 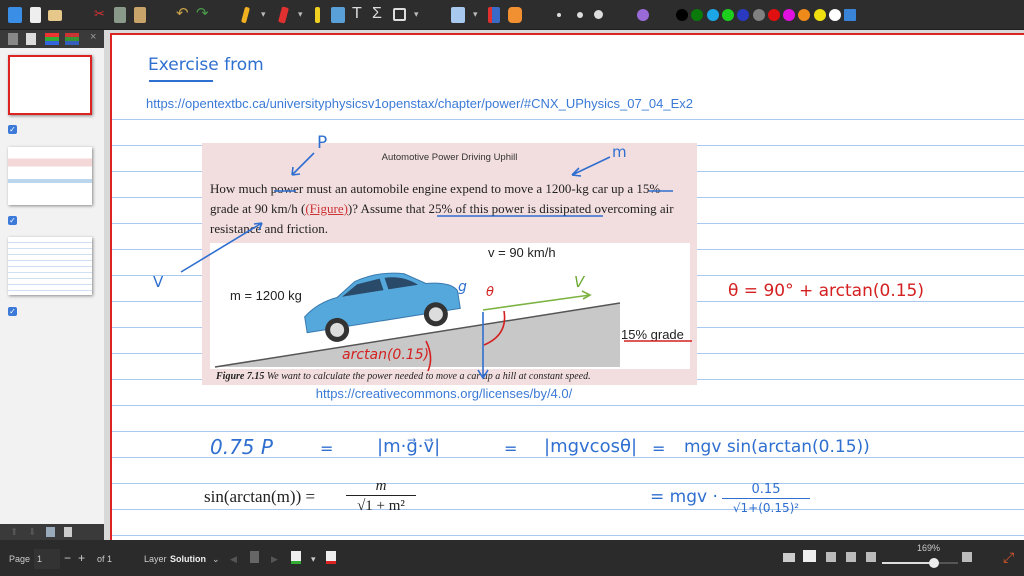 What do you see at coordinates (684, 497) in the screenshot?
I see `eq2-lhs: = mgv ·` at bounding box center [684, 497].